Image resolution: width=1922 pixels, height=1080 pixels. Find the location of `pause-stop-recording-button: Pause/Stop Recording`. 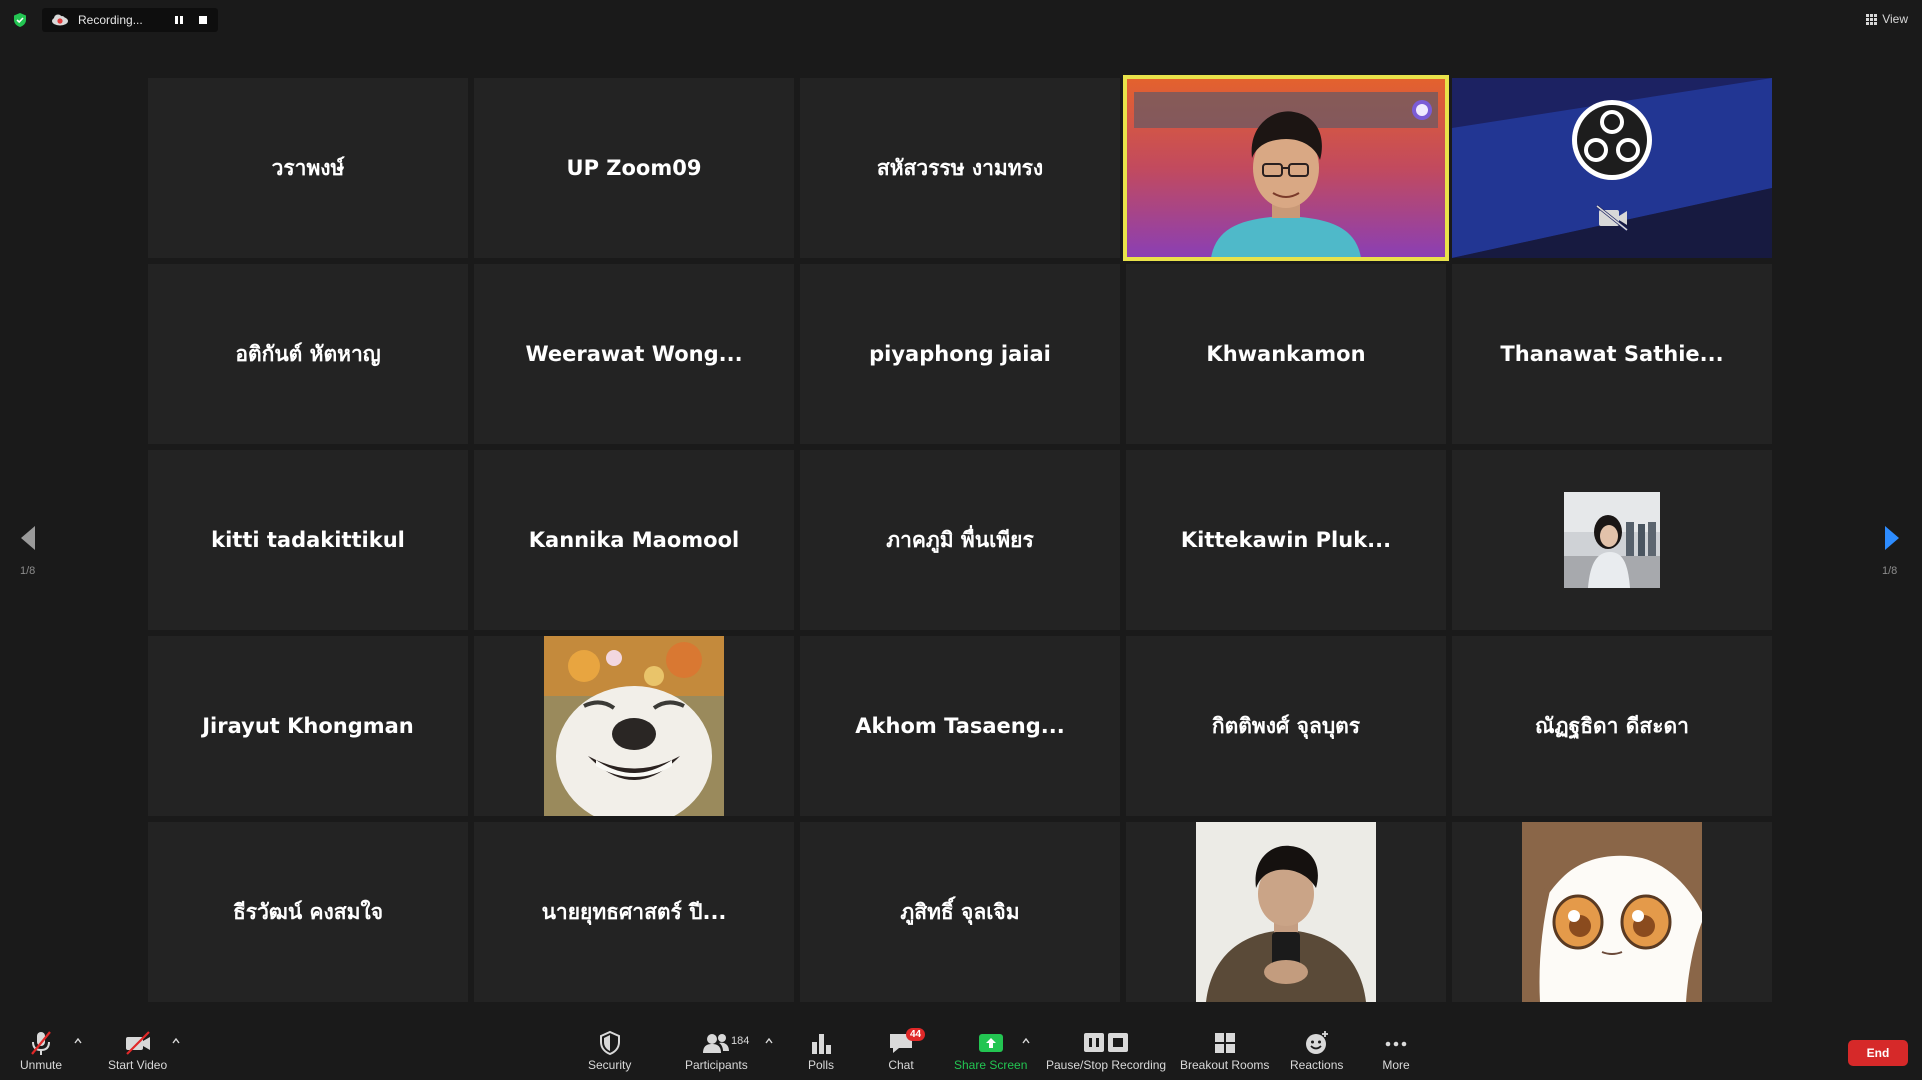

pause-stop-recording-button: Pause/Stop Recording is located at coordinates (1106, 1051).